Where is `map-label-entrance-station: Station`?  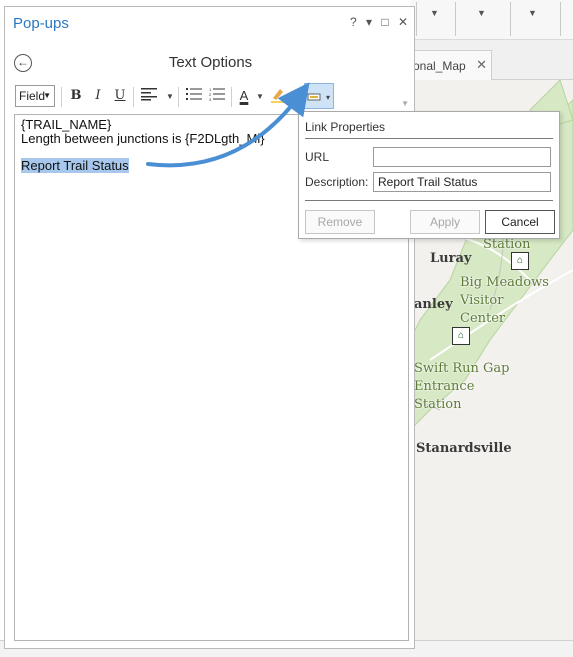
map-label-entrance-station: Station is located at coordinates (438, 404).